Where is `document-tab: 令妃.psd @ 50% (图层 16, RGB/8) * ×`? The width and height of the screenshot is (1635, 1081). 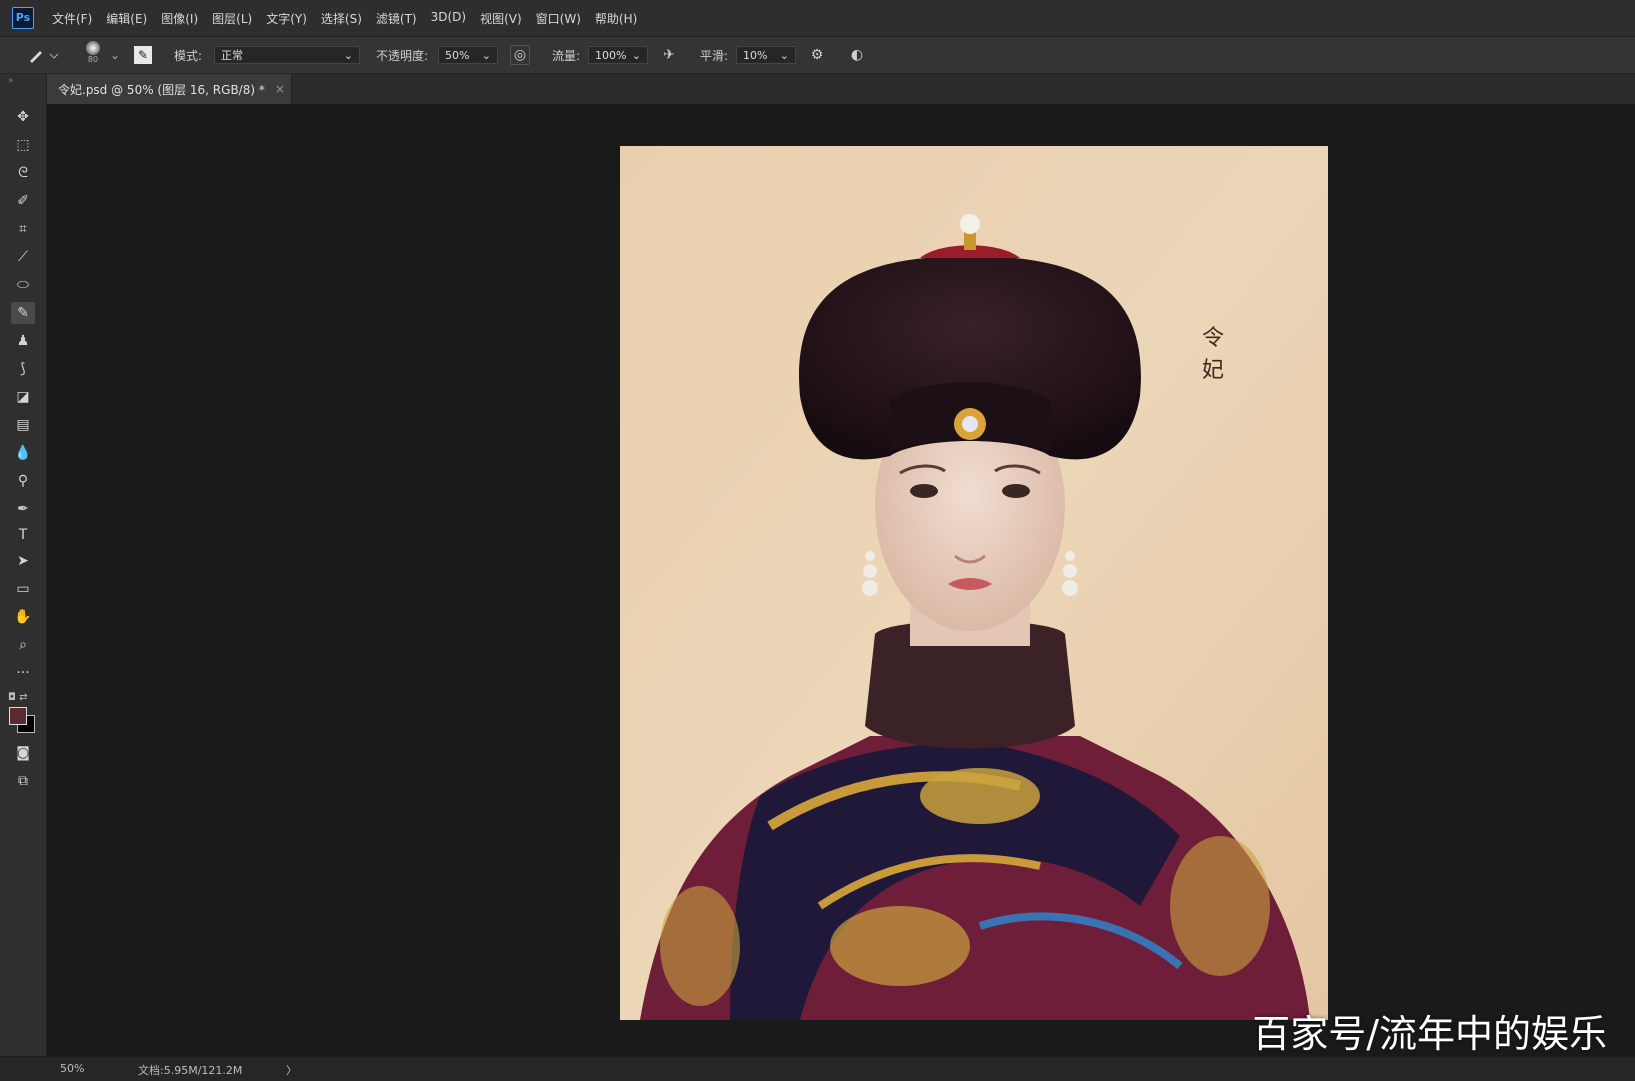 document-tab: 令妃.psd @ 50% (图层 16, RGB/8) * × is located at coordinates (169, 89).